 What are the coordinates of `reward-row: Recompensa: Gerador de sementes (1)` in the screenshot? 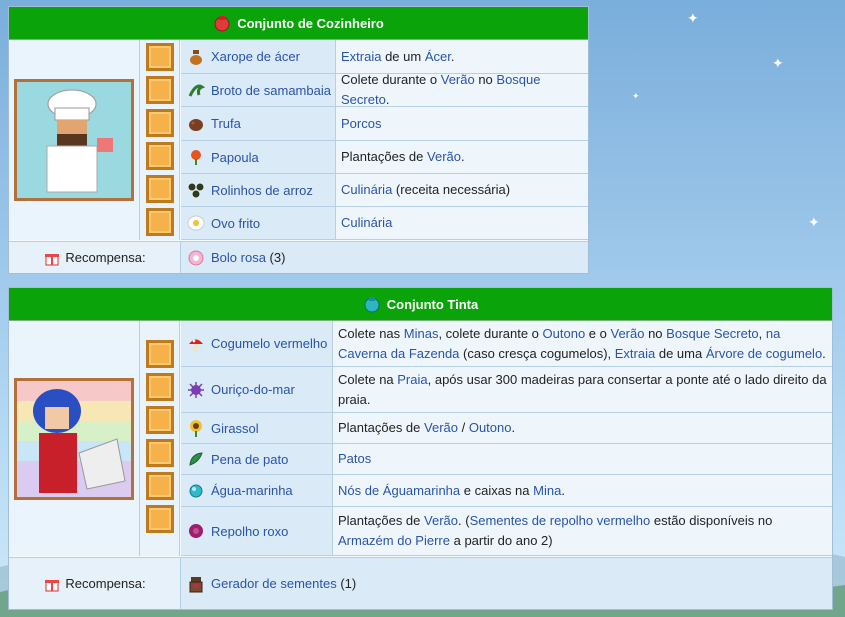 It's located at (420, 583).